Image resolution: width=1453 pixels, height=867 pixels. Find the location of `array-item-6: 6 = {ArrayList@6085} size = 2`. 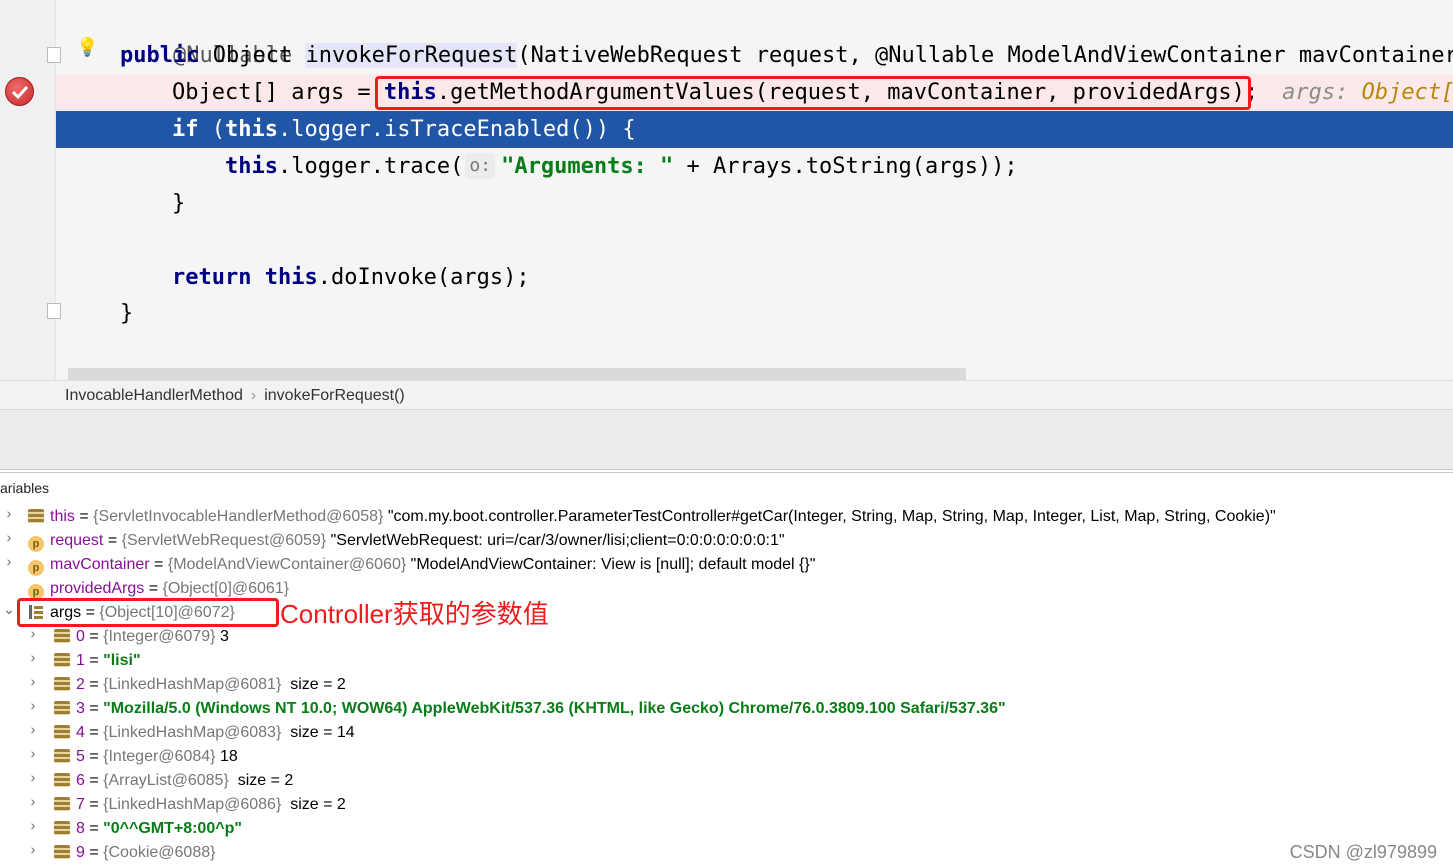

array-item-6: 6 = {ArrayList@6085} size = 2 is located at coordinates (173, 781).